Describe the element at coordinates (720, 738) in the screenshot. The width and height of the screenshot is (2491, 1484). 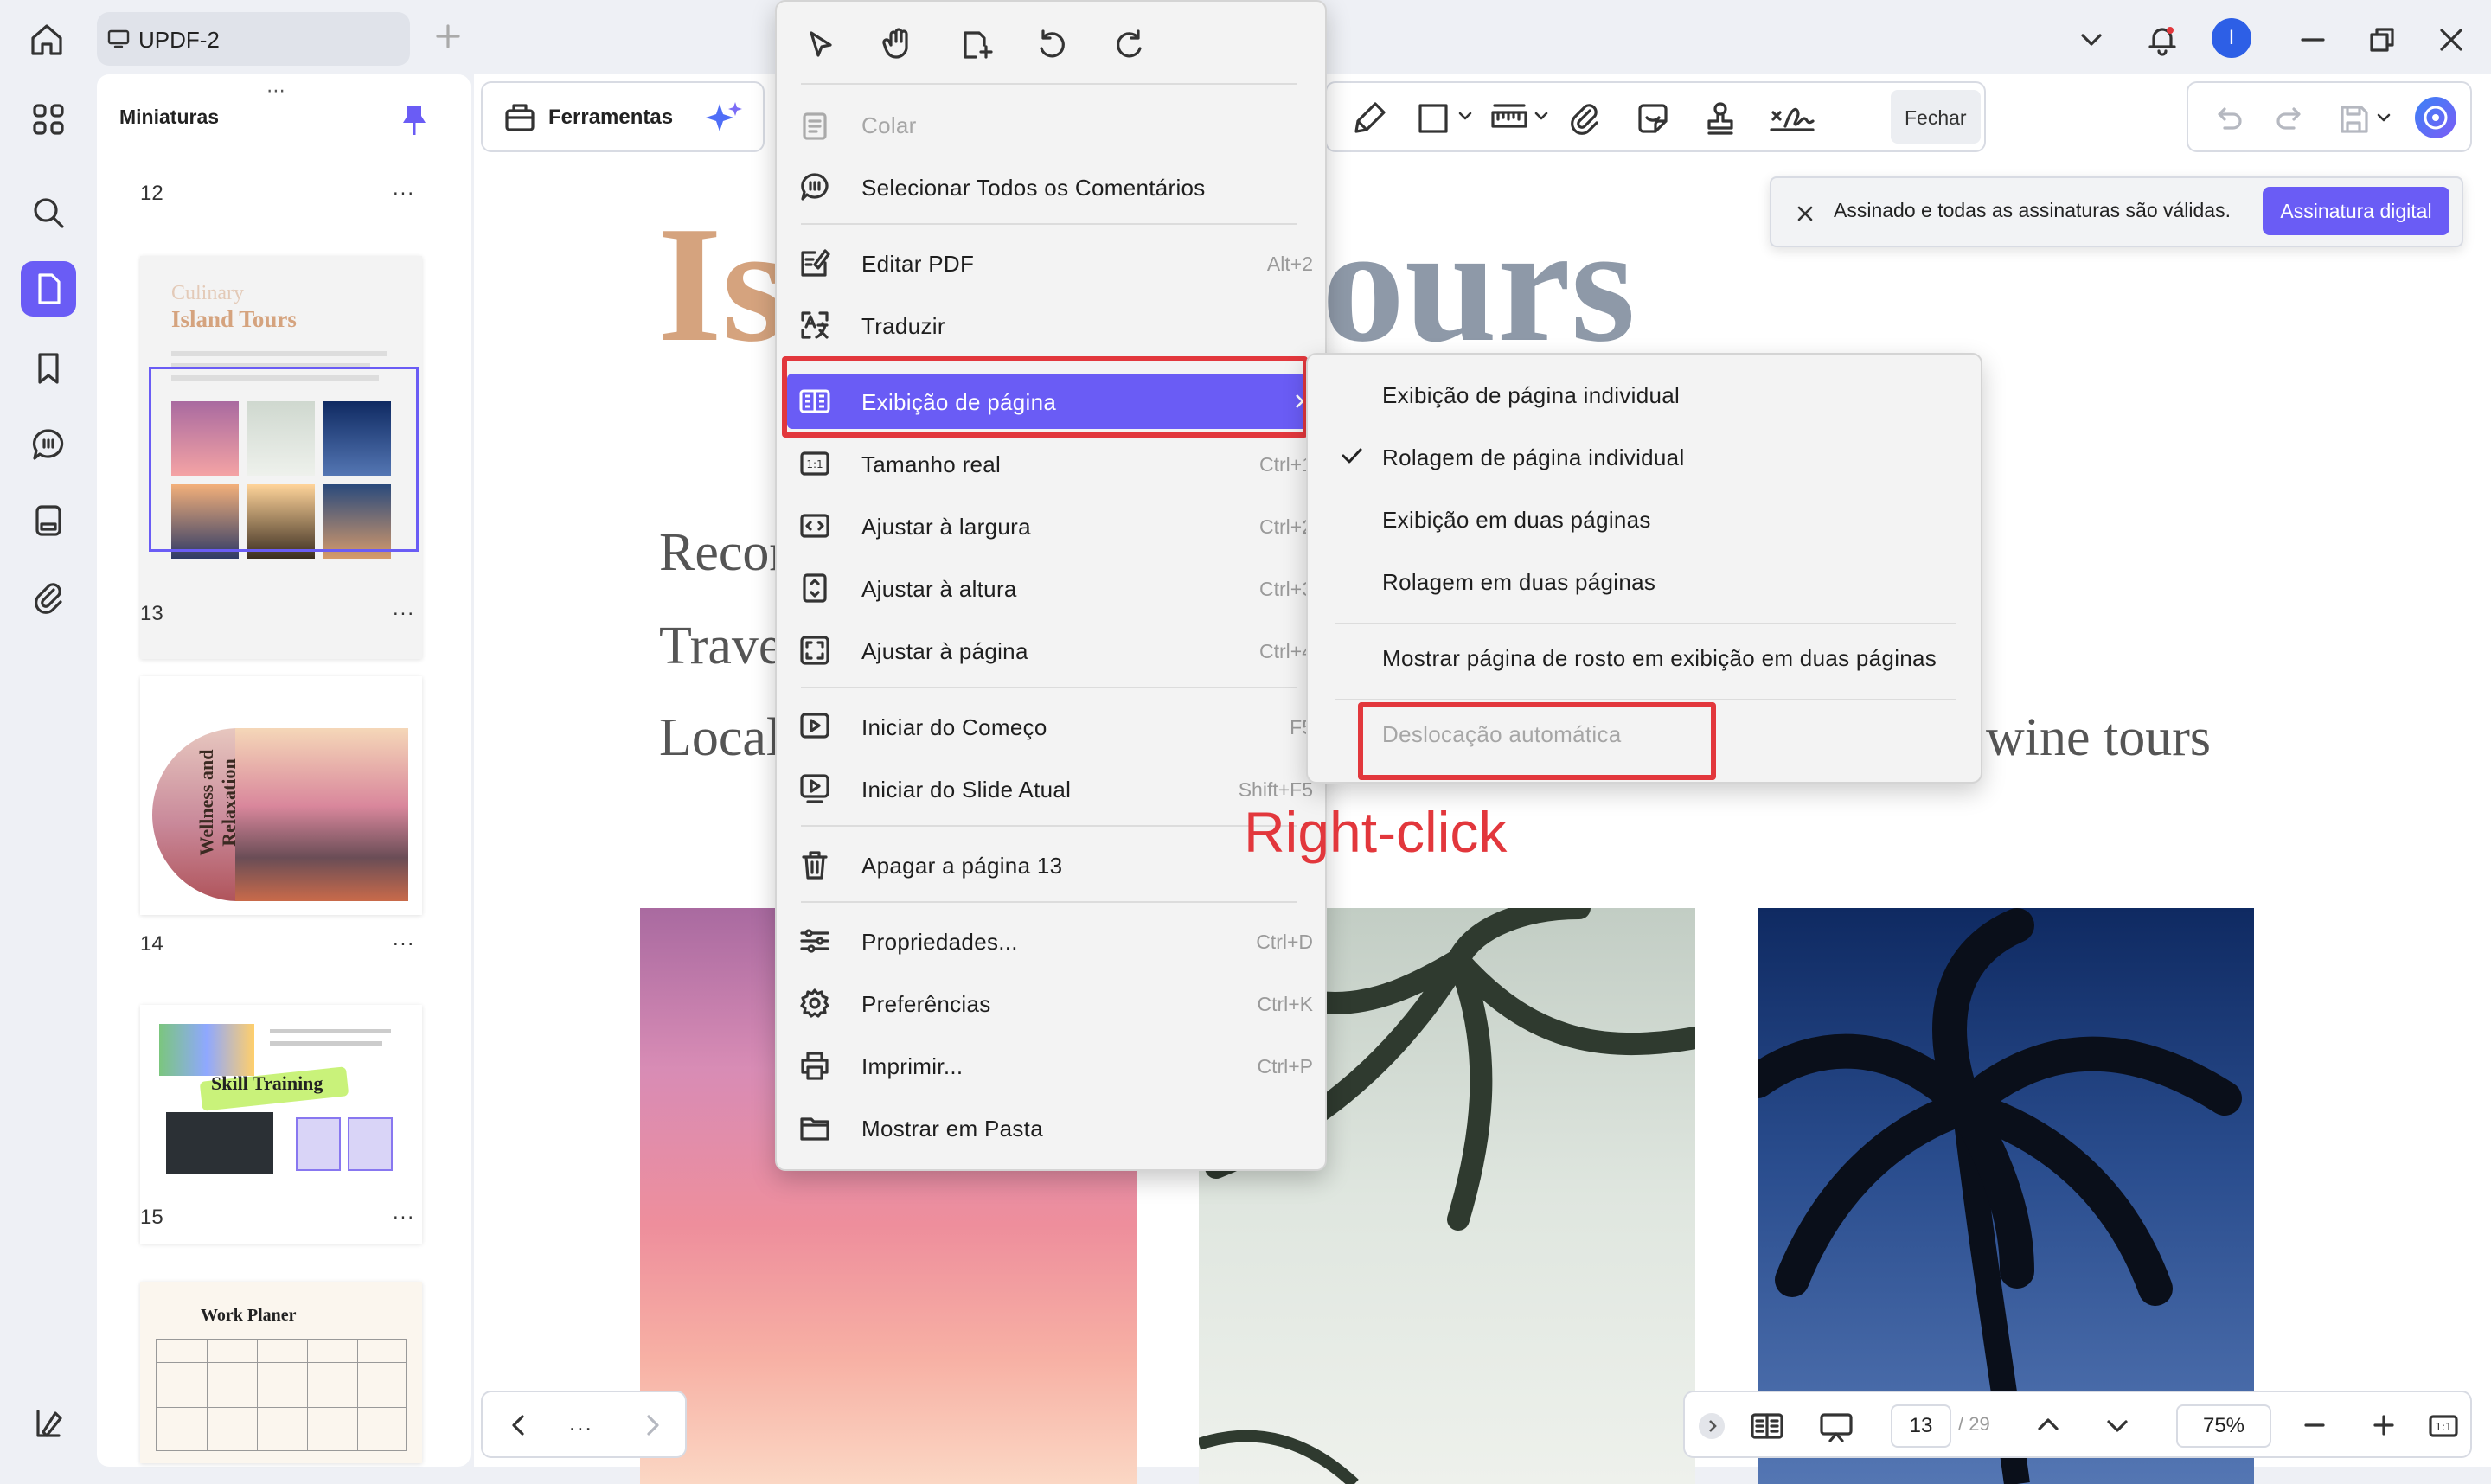
I see `document-text-line: Local` at that location.